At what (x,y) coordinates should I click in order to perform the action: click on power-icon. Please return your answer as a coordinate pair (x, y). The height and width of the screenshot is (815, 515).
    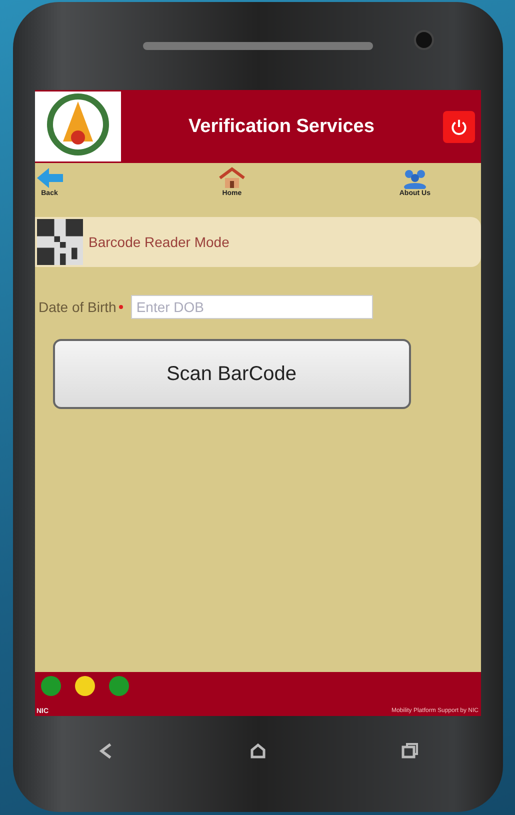
    Looking at the image, I should click on (459, 127).